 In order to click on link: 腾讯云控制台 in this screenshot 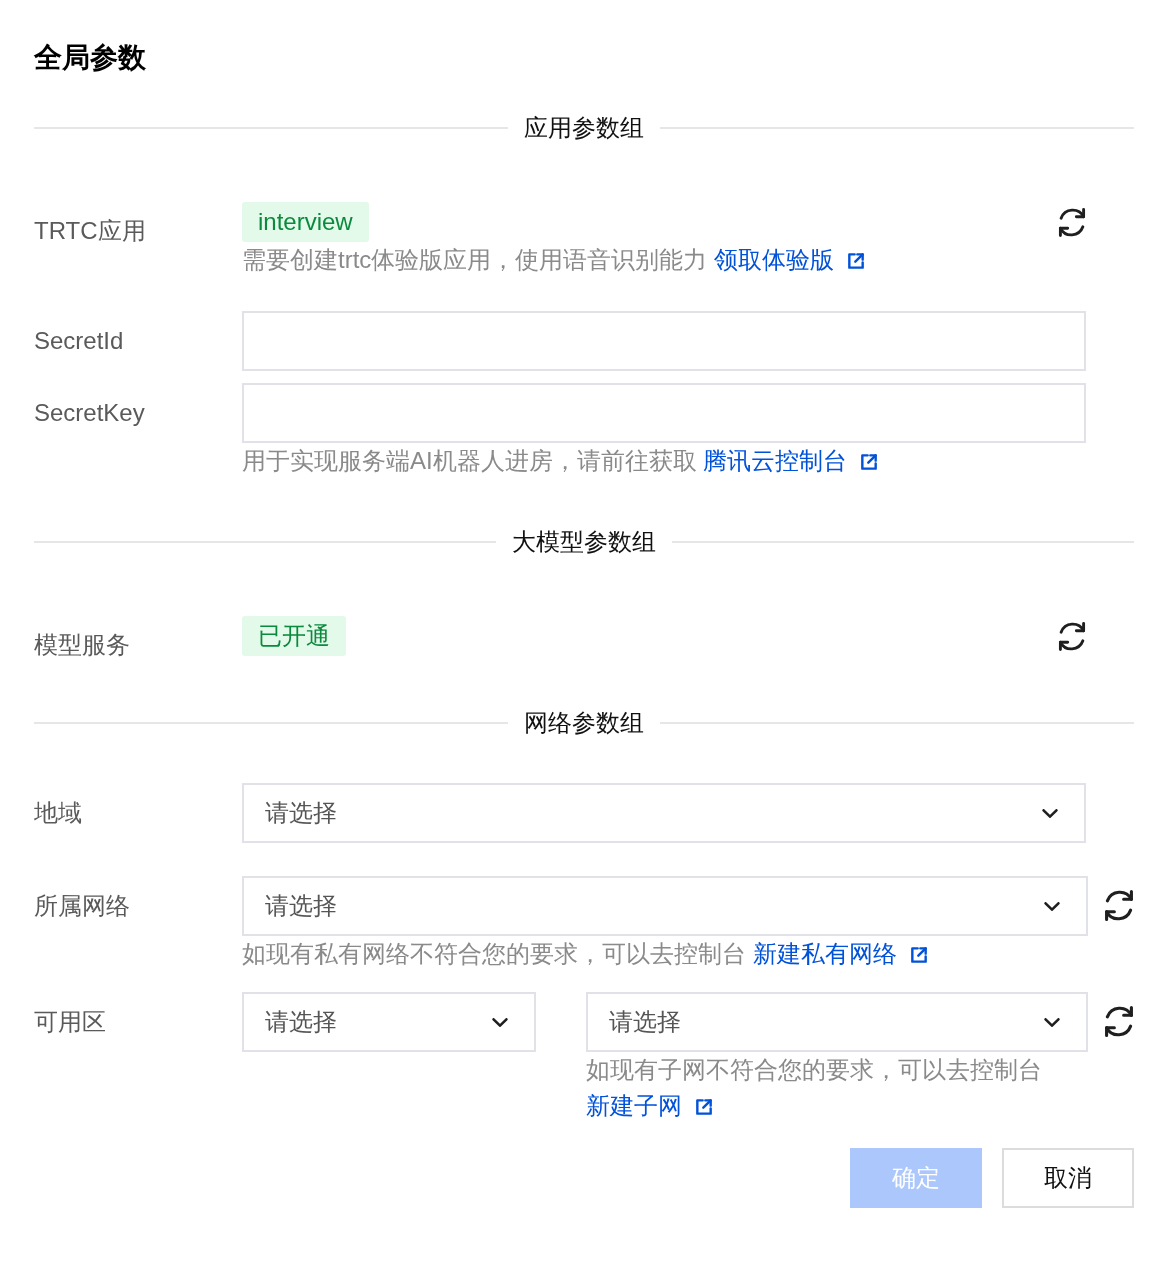, I will do `click(790, 460)`.